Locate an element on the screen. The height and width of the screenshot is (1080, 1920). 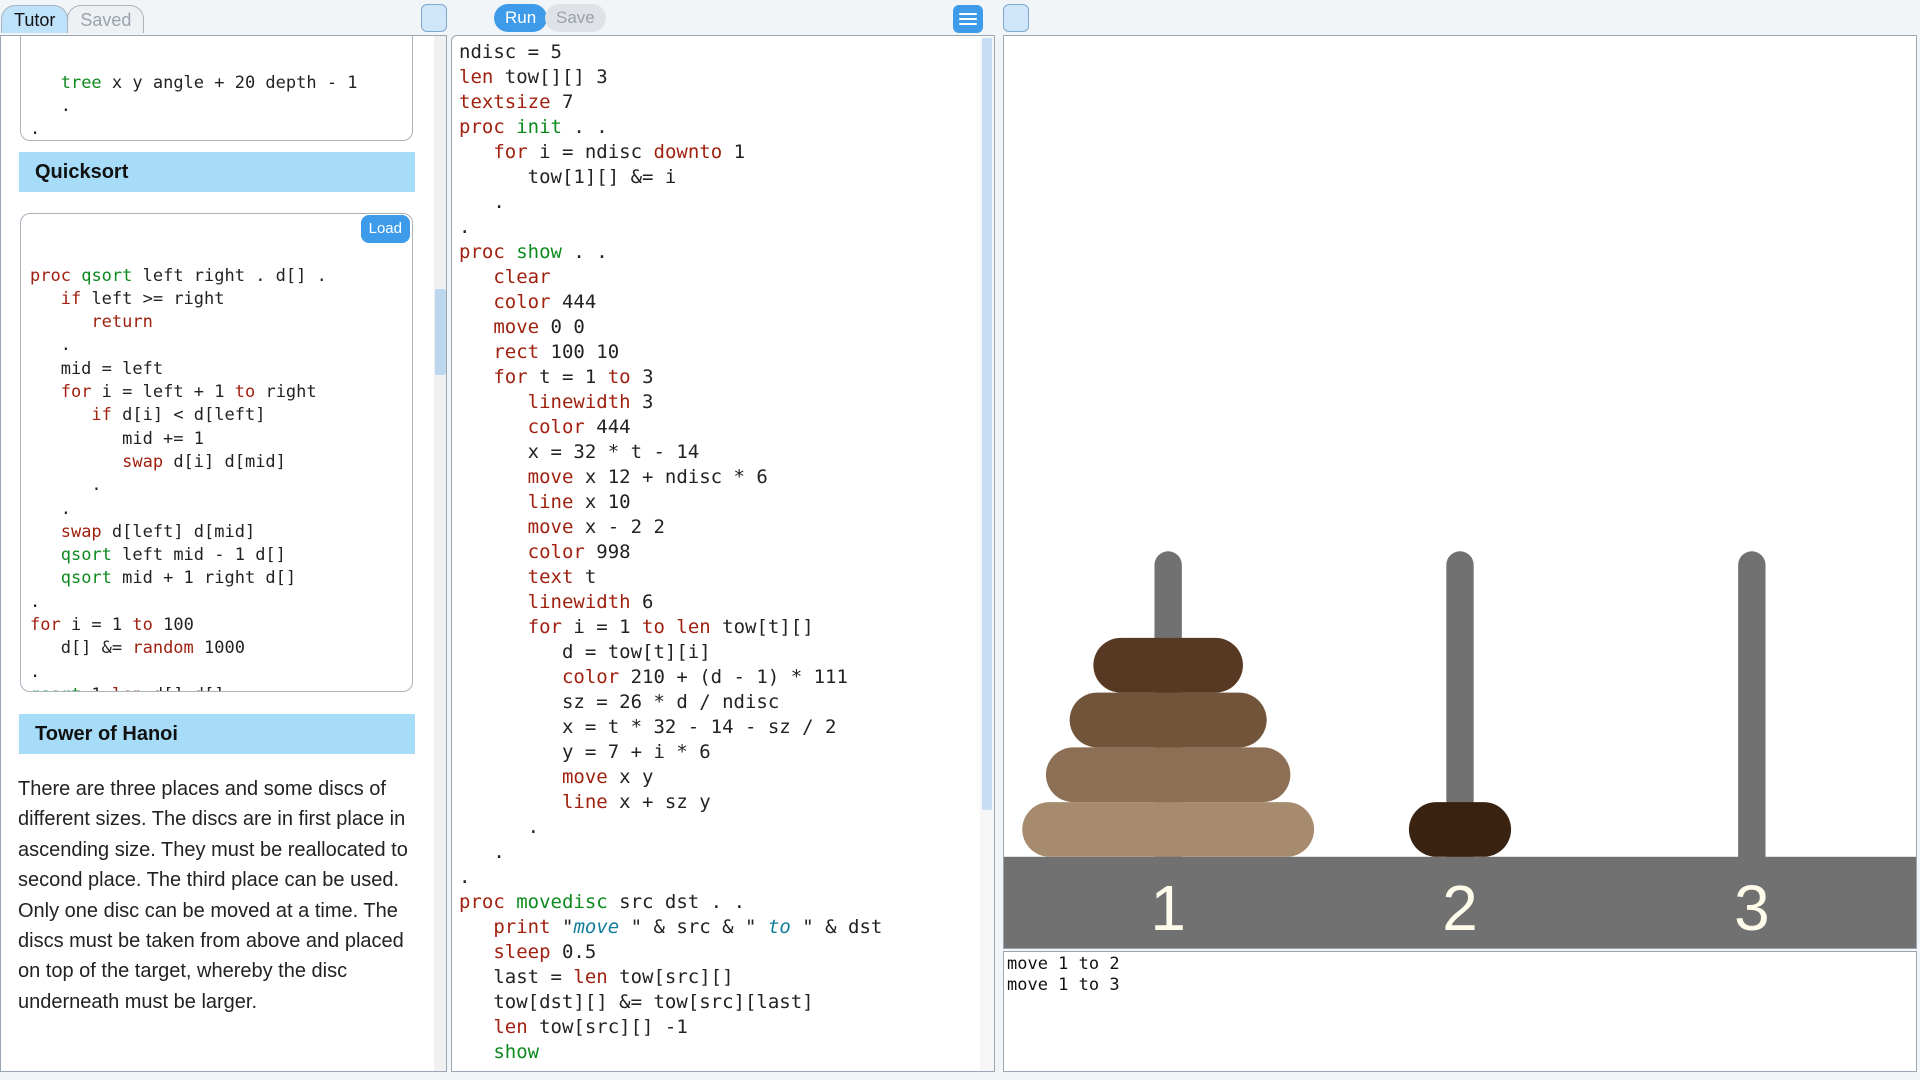
code-line: for i = ndisc downto 1 is located at coordinates (619, 152).